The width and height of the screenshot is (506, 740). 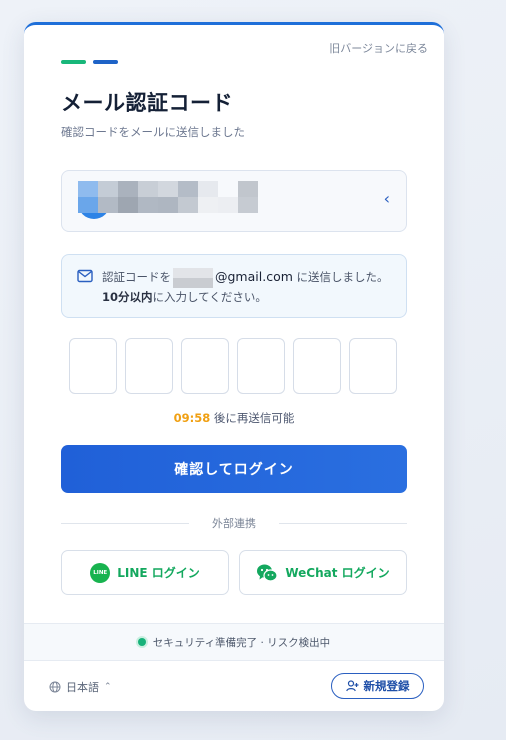 I want to click on account-selector: ‹, so click(x=234, y=201).